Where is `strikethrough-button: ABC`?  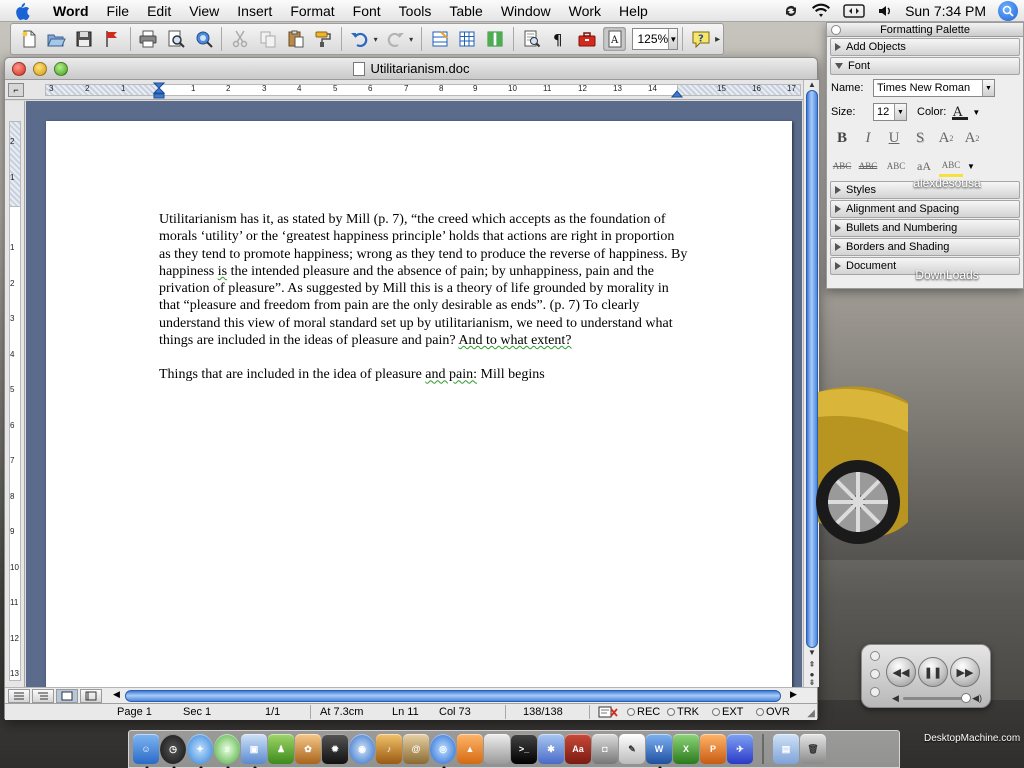
strikethrough-button: ABC is located at coordinates (842, 166).